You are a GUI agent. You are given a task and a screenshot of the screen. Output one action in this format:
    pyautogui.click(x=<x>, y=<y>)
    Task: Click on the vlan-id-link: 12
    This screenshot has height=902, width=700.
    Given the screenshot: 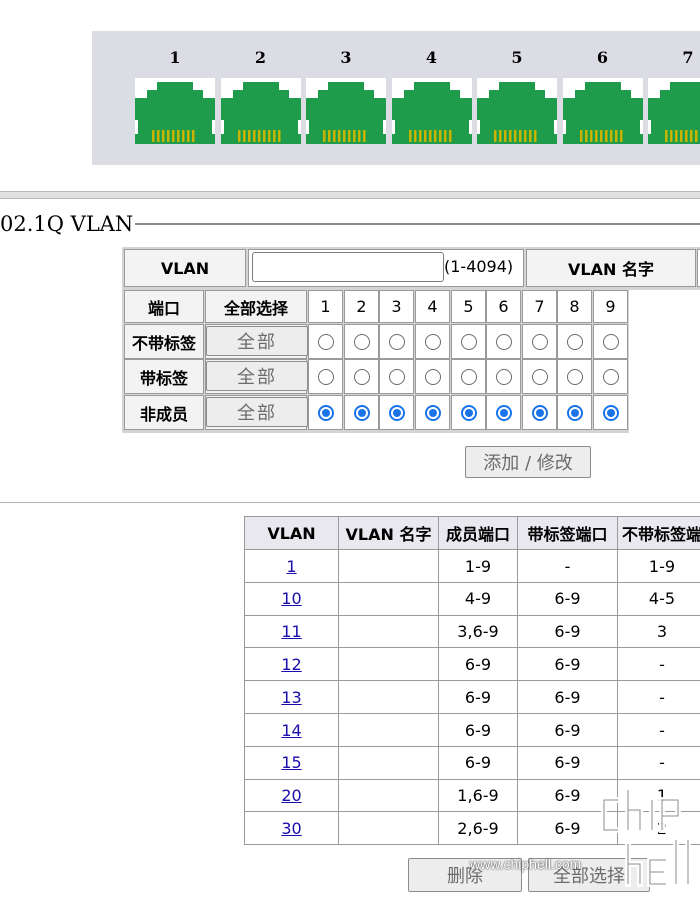 What is the action you would take?
    pyautogui.click(x=291, y=664)
    